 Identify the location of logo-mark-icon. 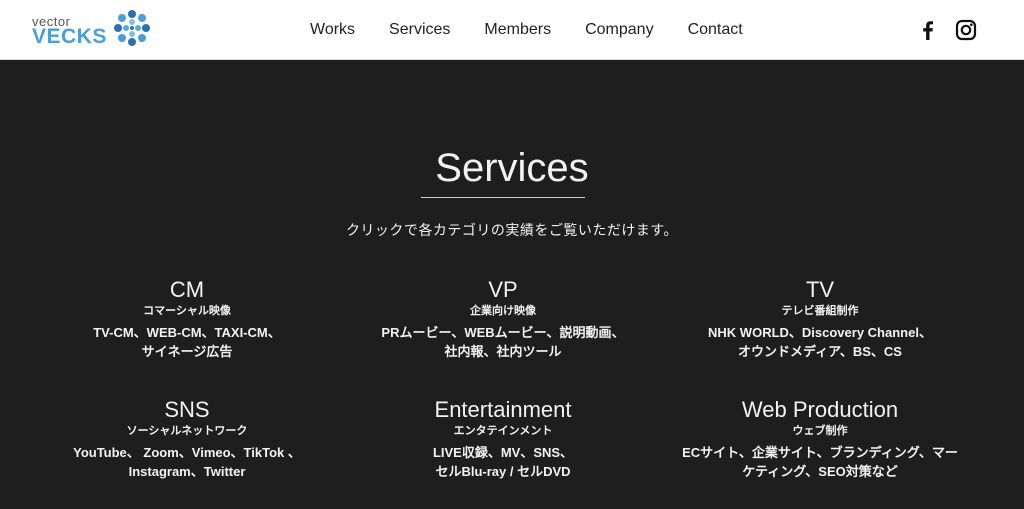
(132, 28).